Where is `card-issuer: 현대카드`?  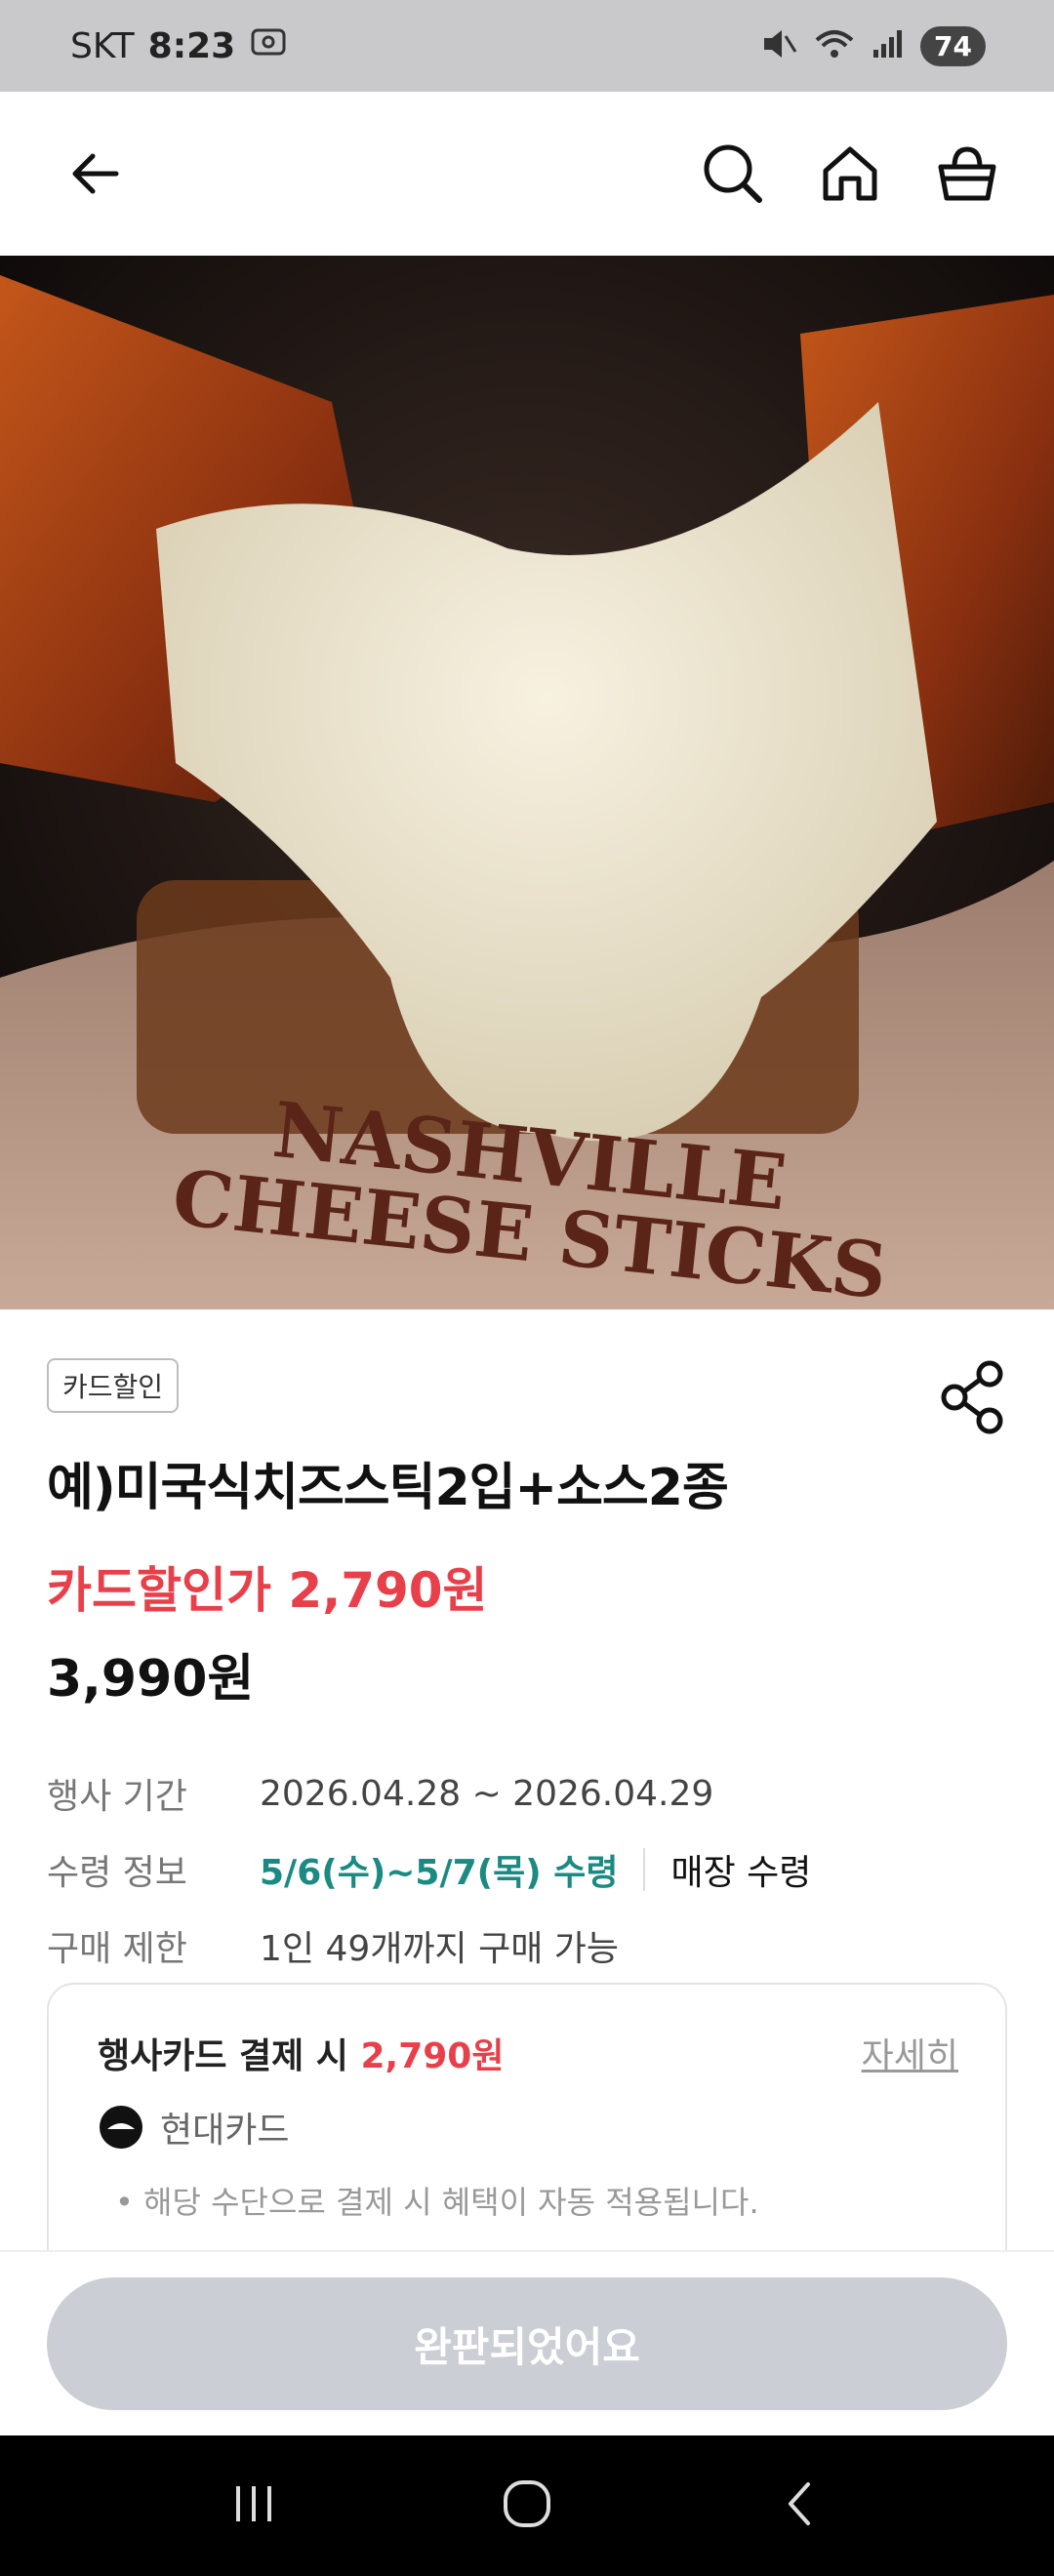
card-issuer: 현대카드 is located at coordinates (194, 2127).